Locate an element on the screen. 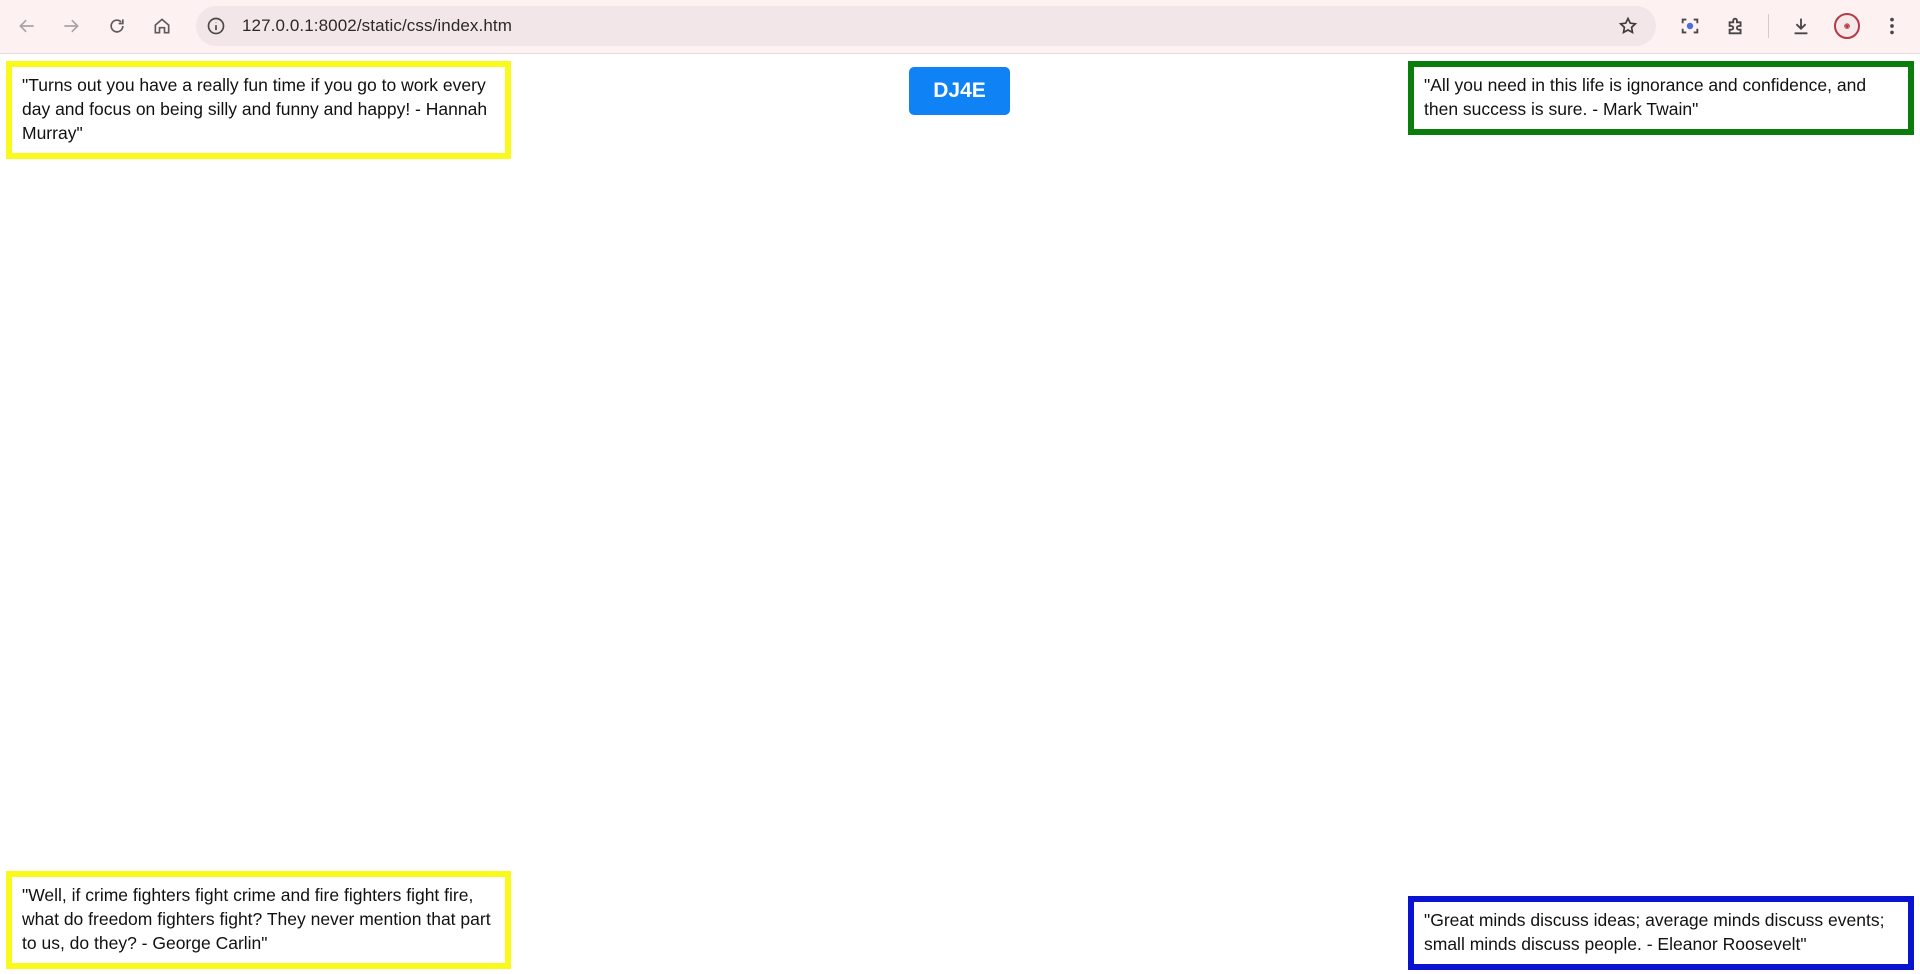  back-button is located at coordinates (27, 26).